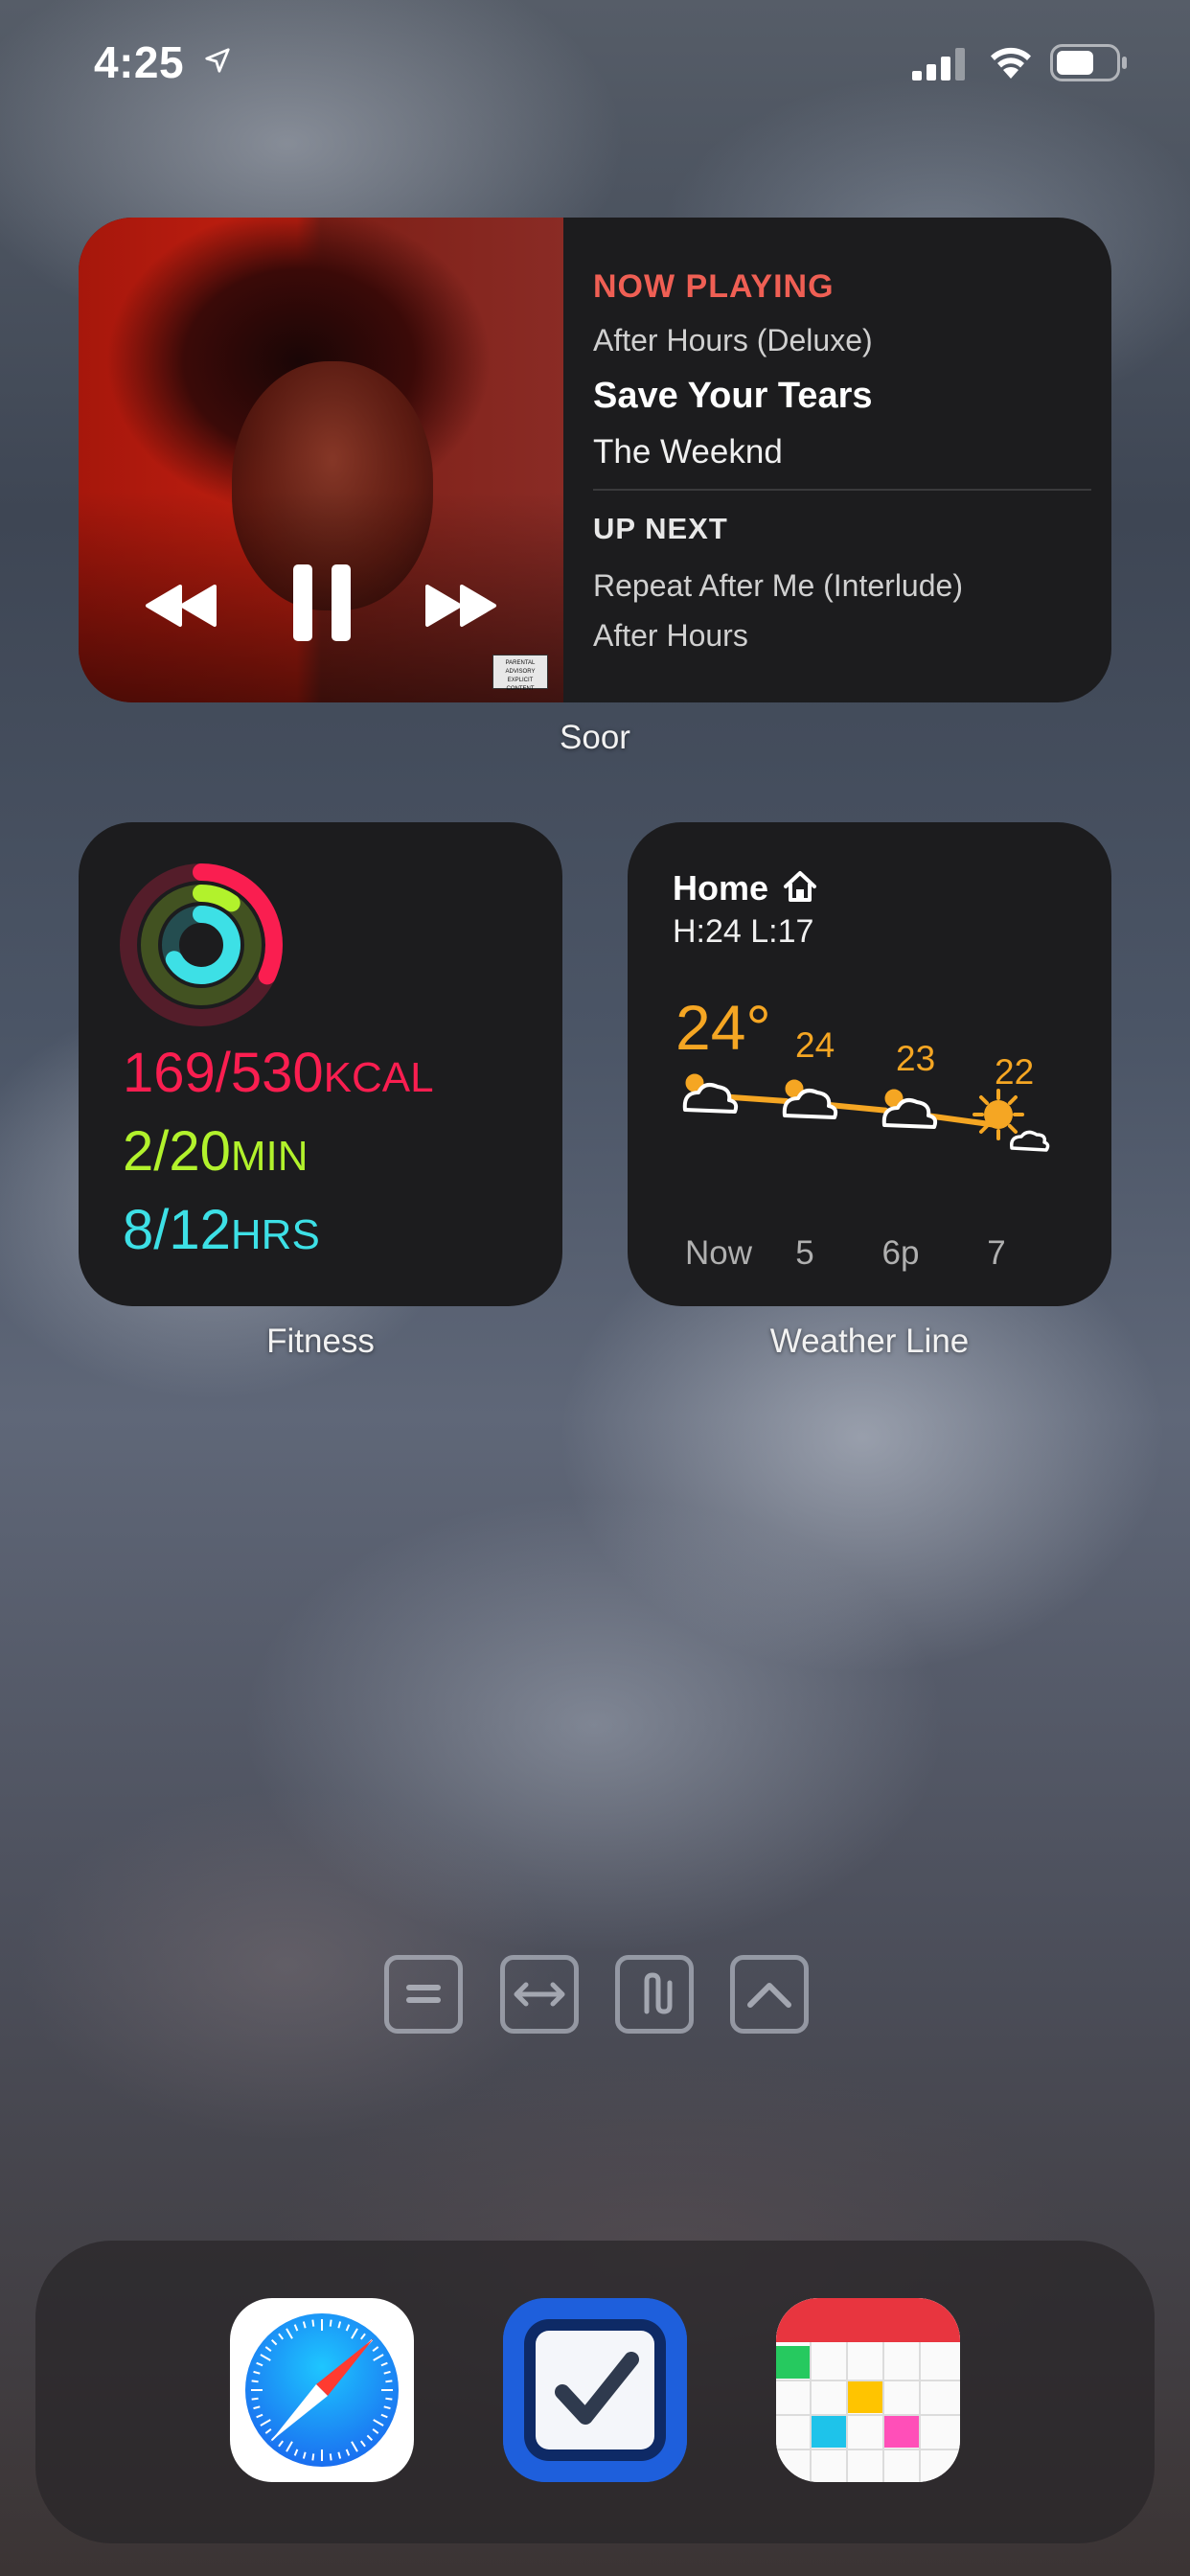  Describe the element at coordinates (320, 1341) in the screenshot. I see `fitness-widget-label: Fitness` at that location.